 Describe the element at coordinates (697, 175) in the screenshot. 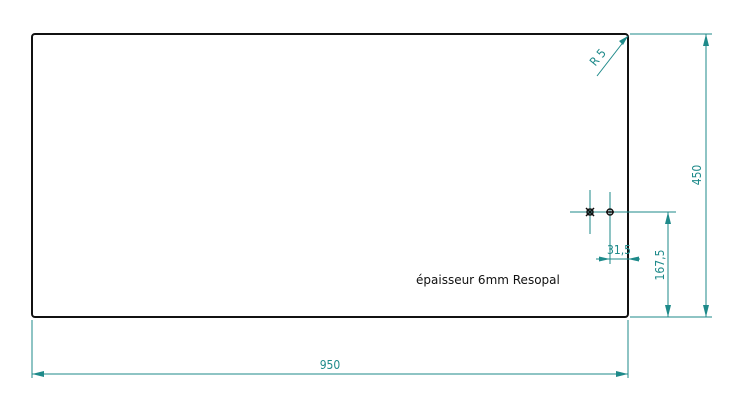

I see `height-dimension-label: 450` at that location.